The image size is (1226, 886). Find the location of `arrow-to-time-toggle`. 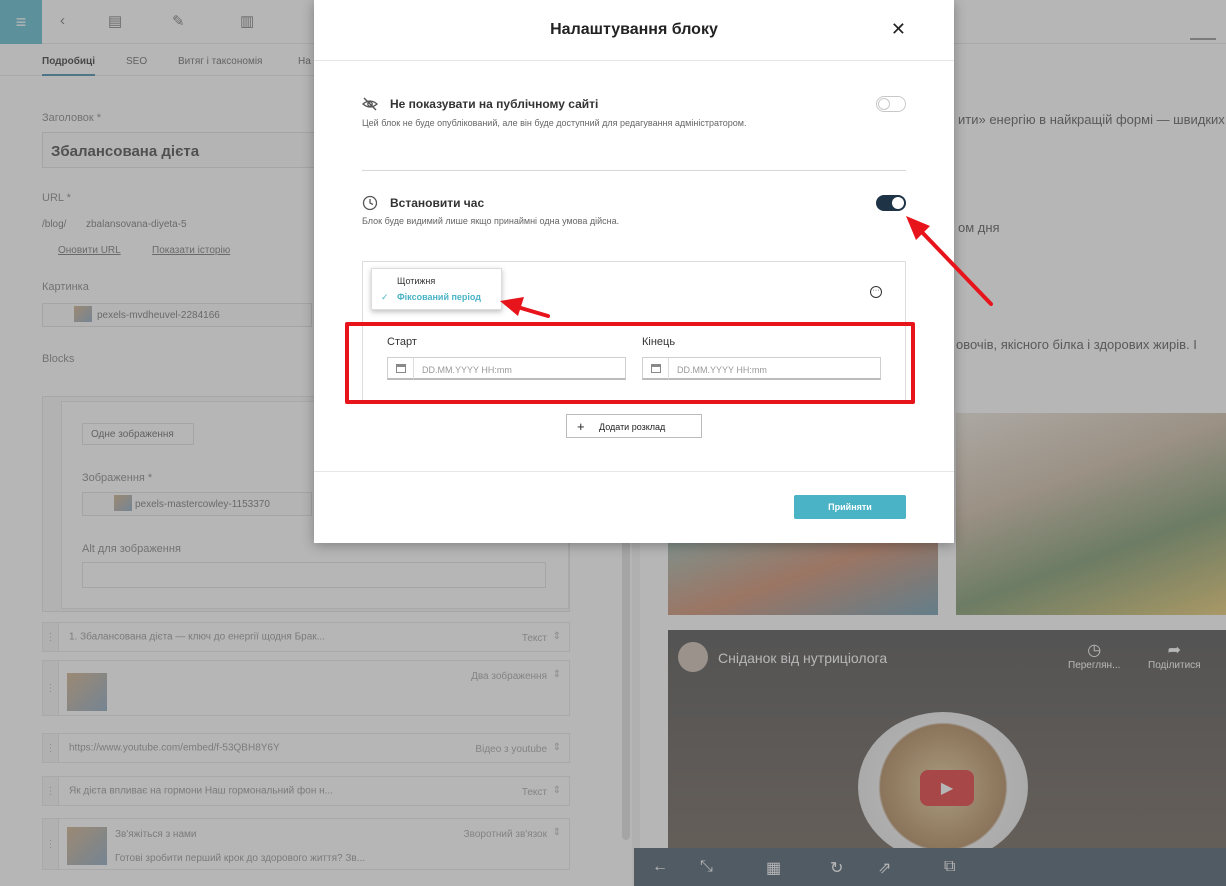

arrow-to-time-toggle is located at coordinates (949, 261).